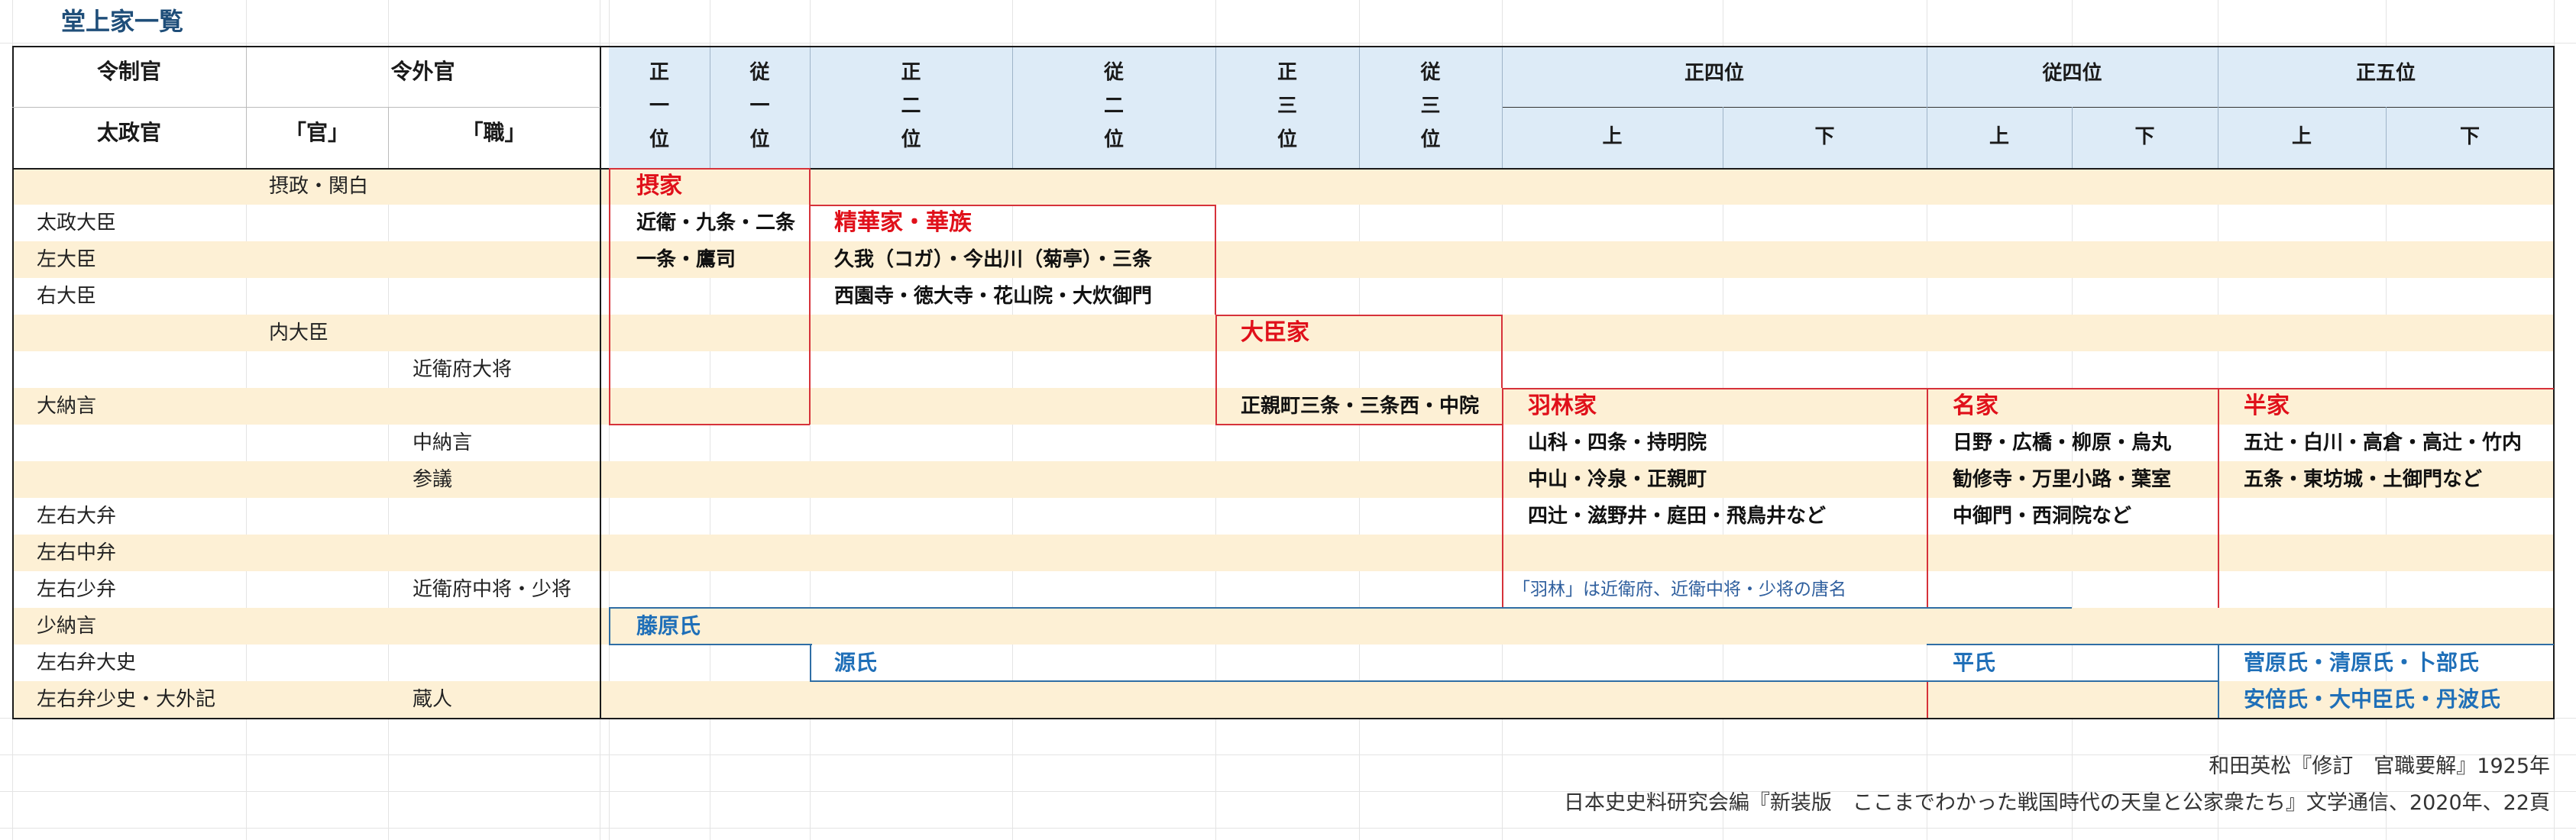  I want to click on row-label: 内大臣, so click(299, 333).